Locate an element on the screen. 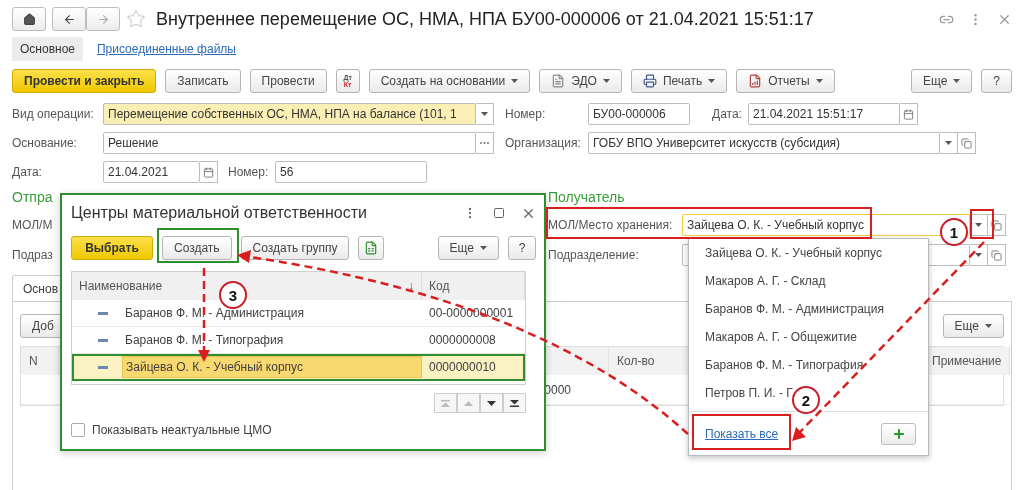 Image resolution: width=1024 pixels, height=490 pixels. list-row: Зайцева О. К. - Учебный корпус 0000000010 is located at coordinates (298, 367).